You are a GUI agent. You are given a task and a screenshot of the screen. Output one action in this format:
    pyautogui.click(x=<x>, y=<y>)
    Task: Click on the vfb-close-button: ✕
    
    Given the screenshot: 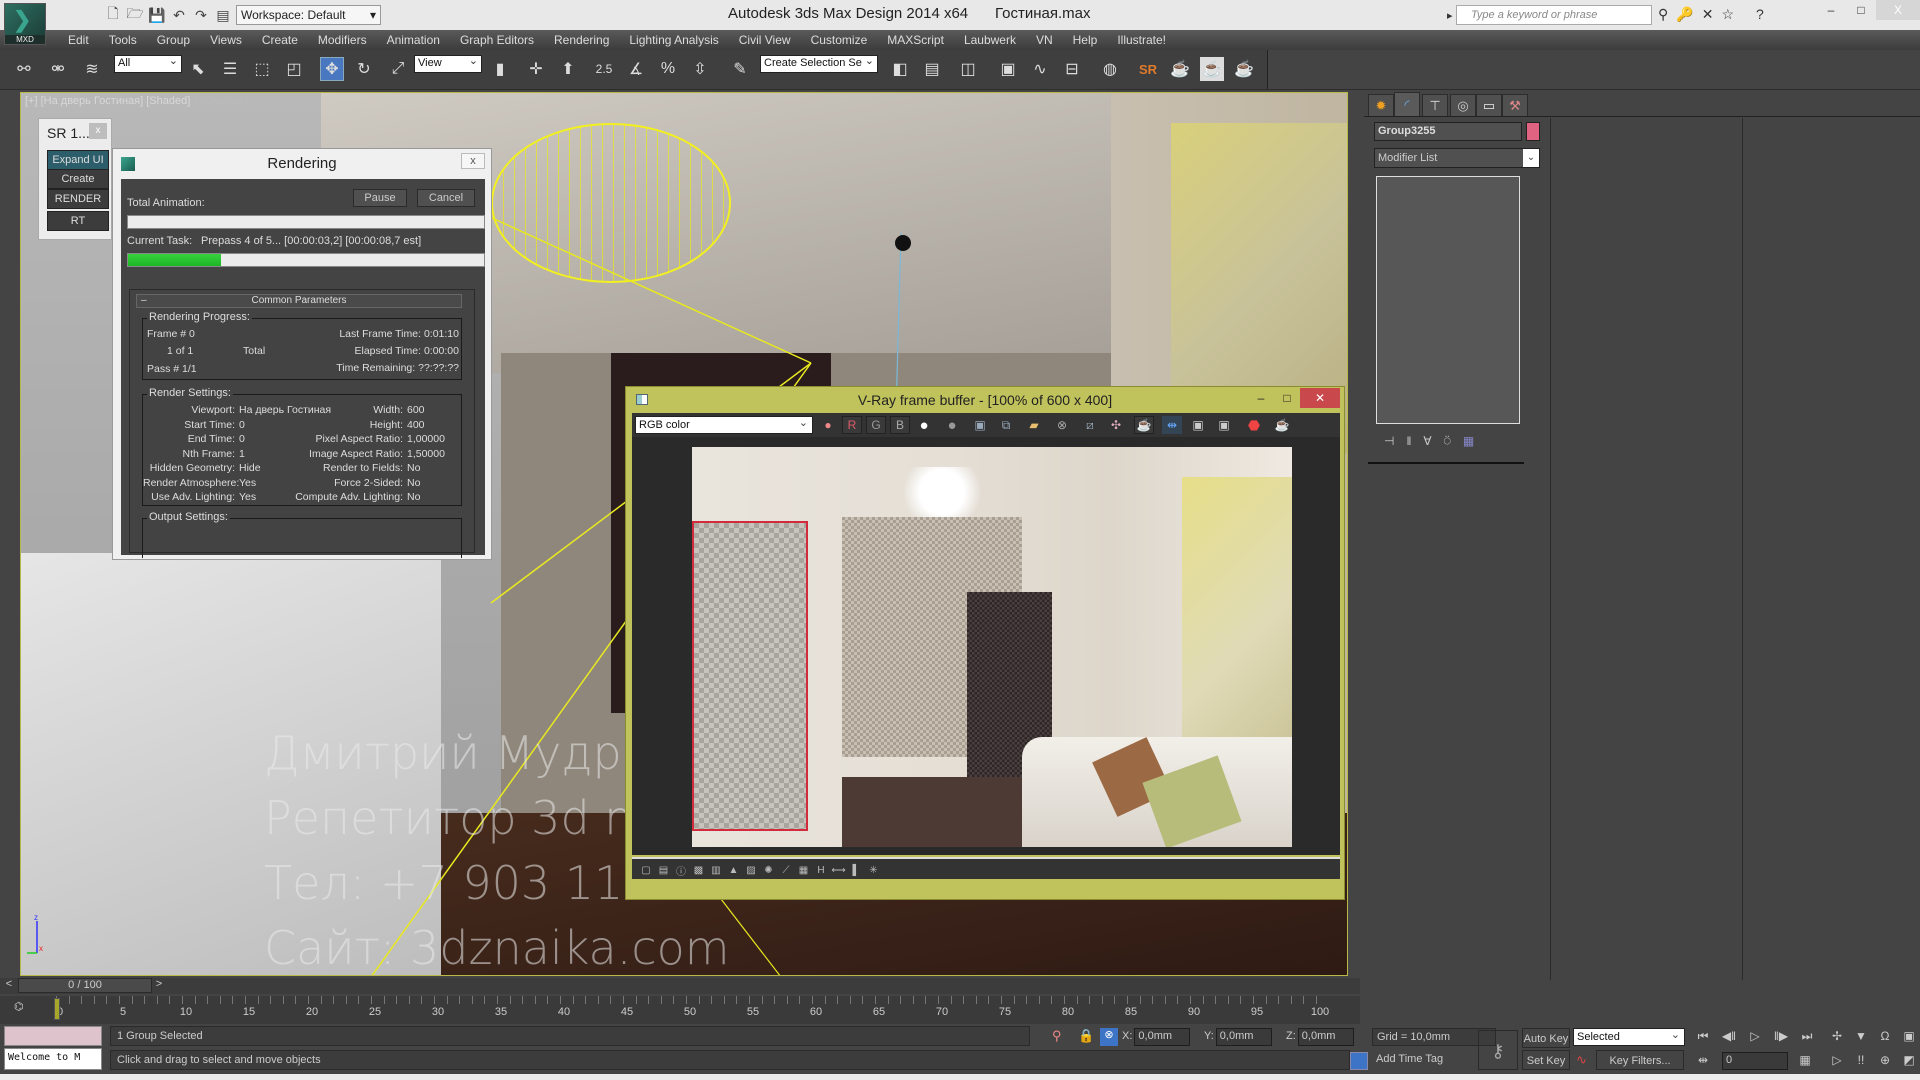 What is the action you would take?
    pyautogui.click(x=1320, y=398)
    